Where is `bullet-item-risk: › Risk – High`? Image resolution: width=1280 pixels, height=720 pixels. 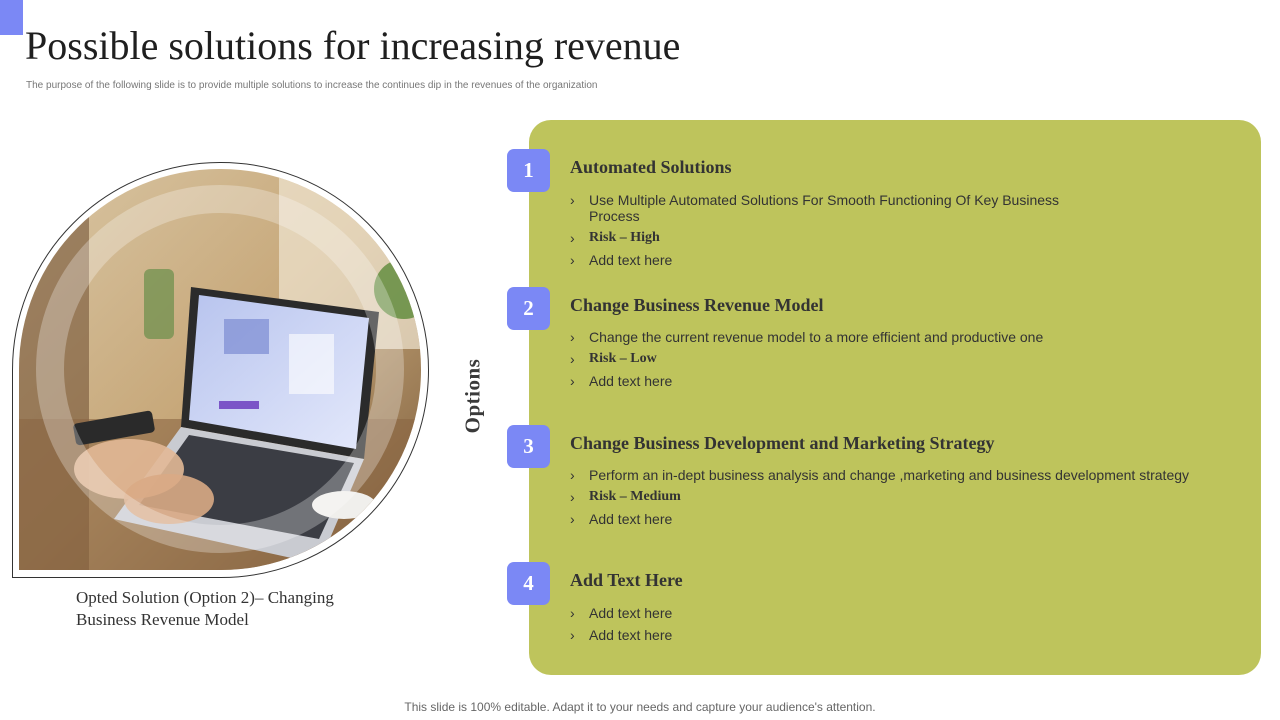 bullet-item-risk: › Risk – High is located at coordinates (820, 238).